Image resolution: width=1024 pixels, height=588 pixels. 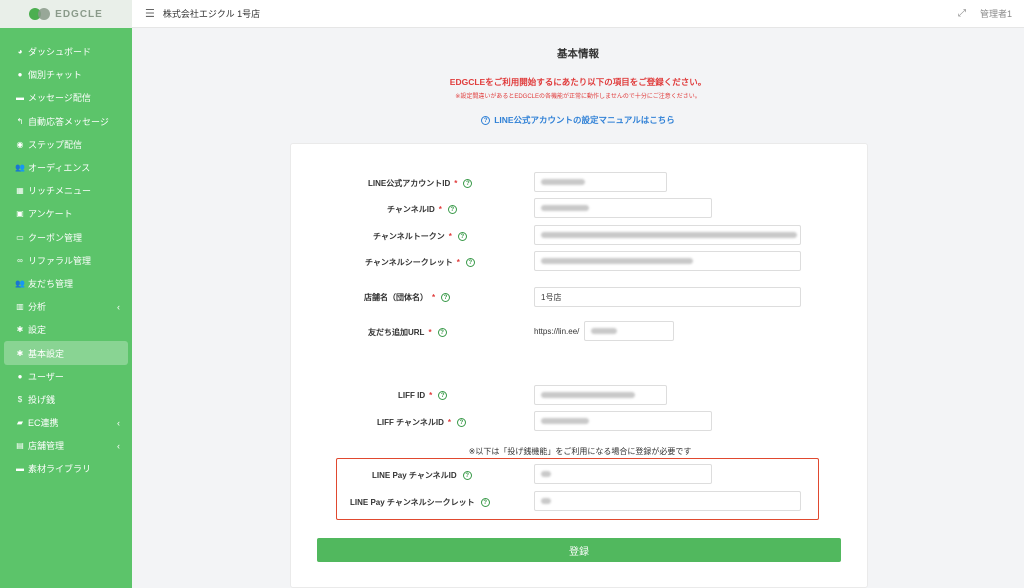 I want to click on sidebar-item-label: ダッシュボード, so click(x=60, y=52).